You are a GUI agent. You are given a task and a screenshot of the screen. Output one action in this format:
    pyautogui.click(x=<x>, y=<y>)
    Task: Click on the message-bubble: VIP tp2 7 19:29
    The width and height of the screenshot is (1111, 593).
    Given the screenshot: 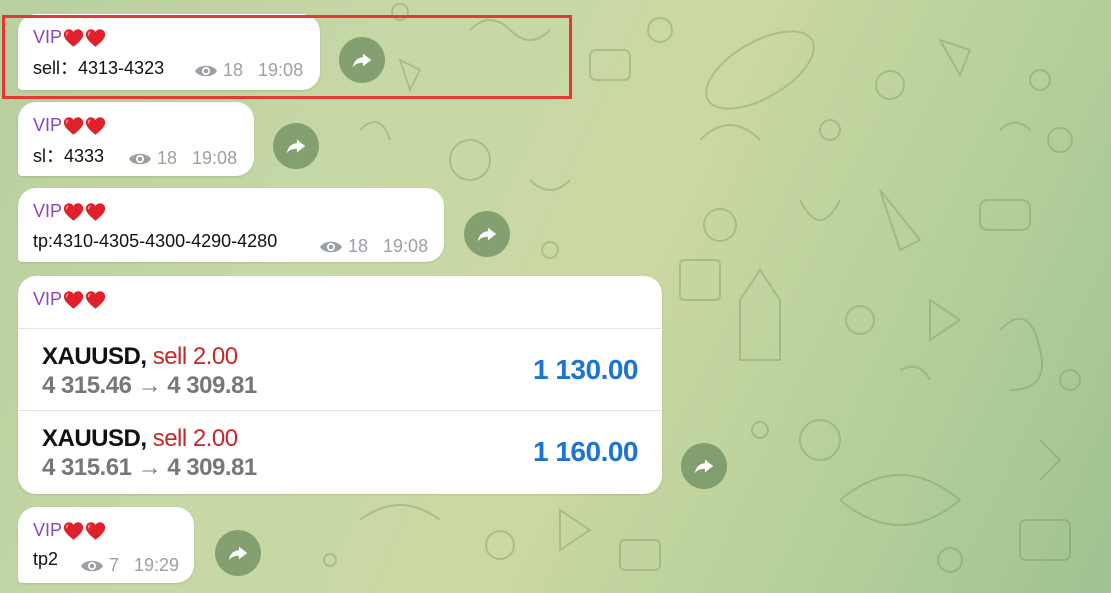 What is the action you would take?
    pyautogui.click(x=106, y=545)
    